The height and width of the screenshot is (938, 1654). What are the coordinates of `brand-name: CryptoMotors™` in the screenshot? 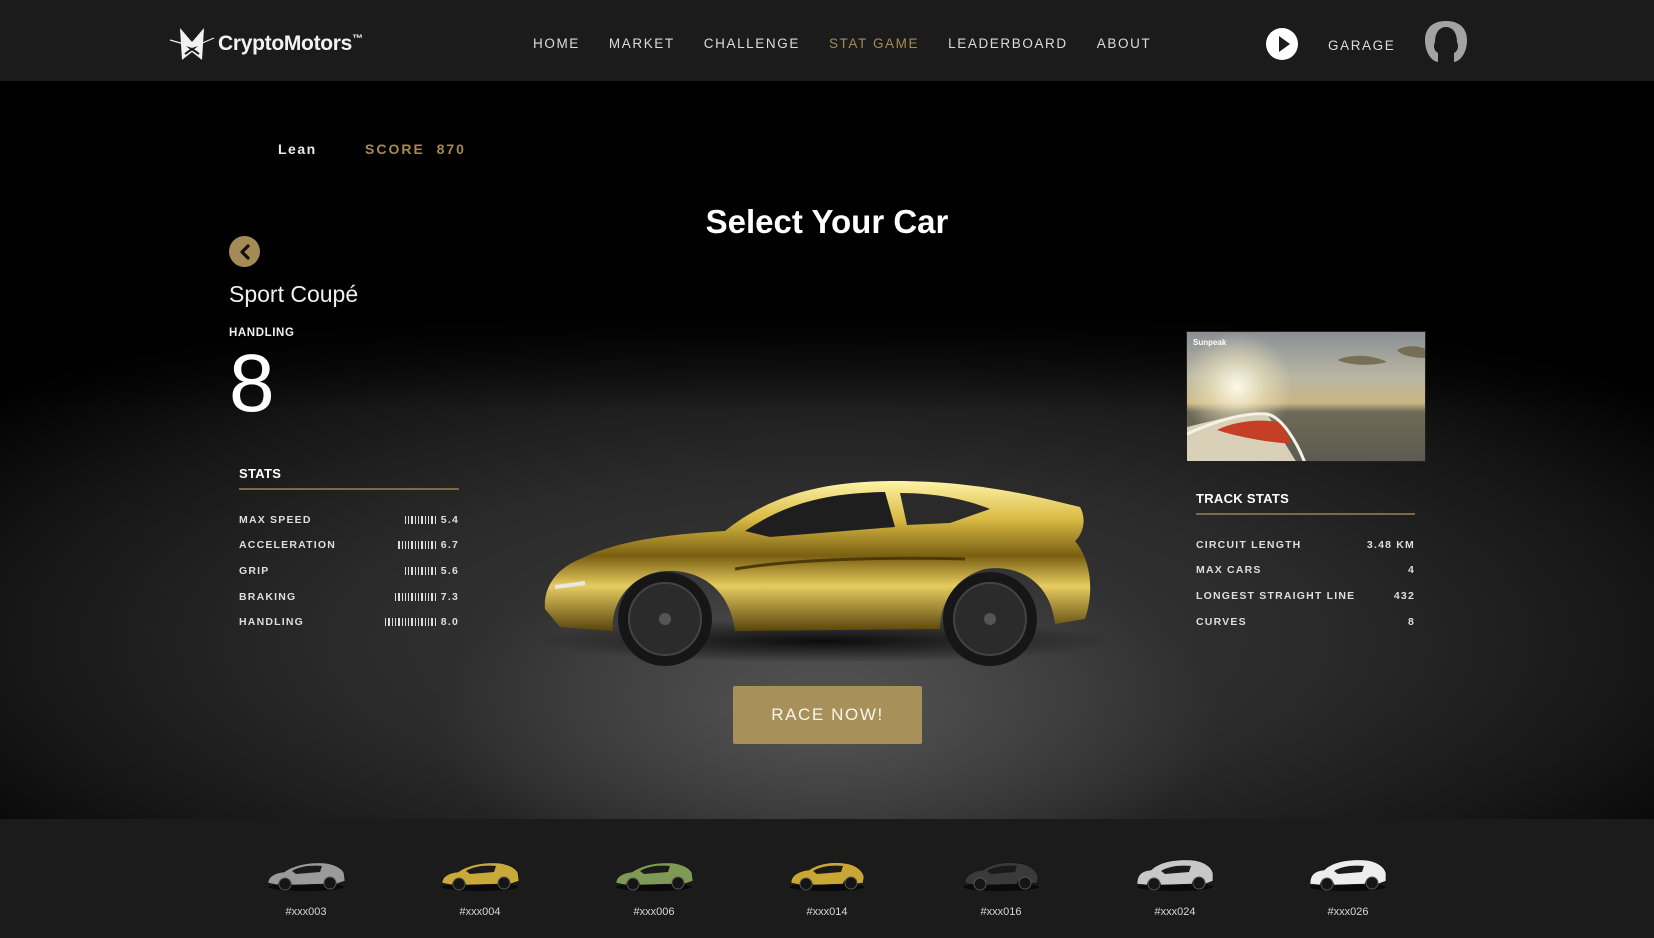 It's located at (290, 43).